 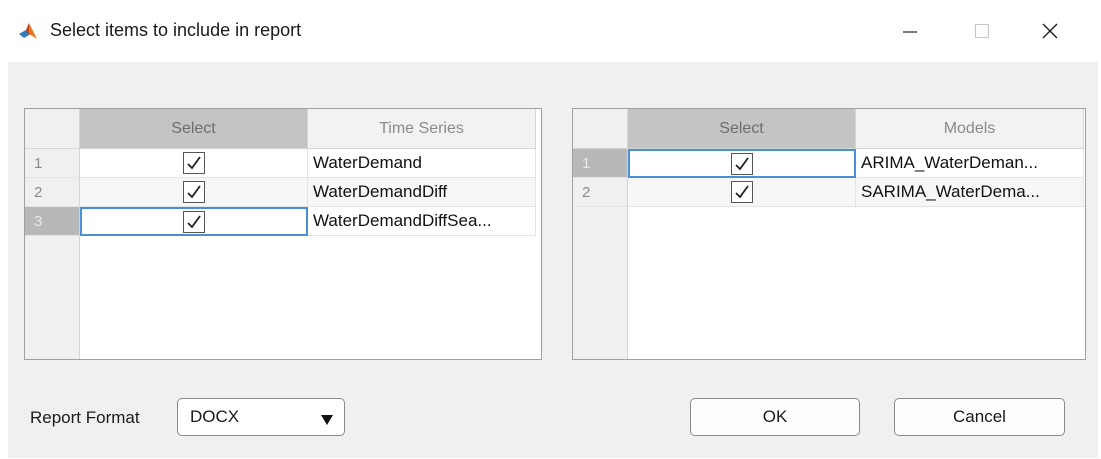 I want to click on models-column-header: Models, so click(x=970, y=129).